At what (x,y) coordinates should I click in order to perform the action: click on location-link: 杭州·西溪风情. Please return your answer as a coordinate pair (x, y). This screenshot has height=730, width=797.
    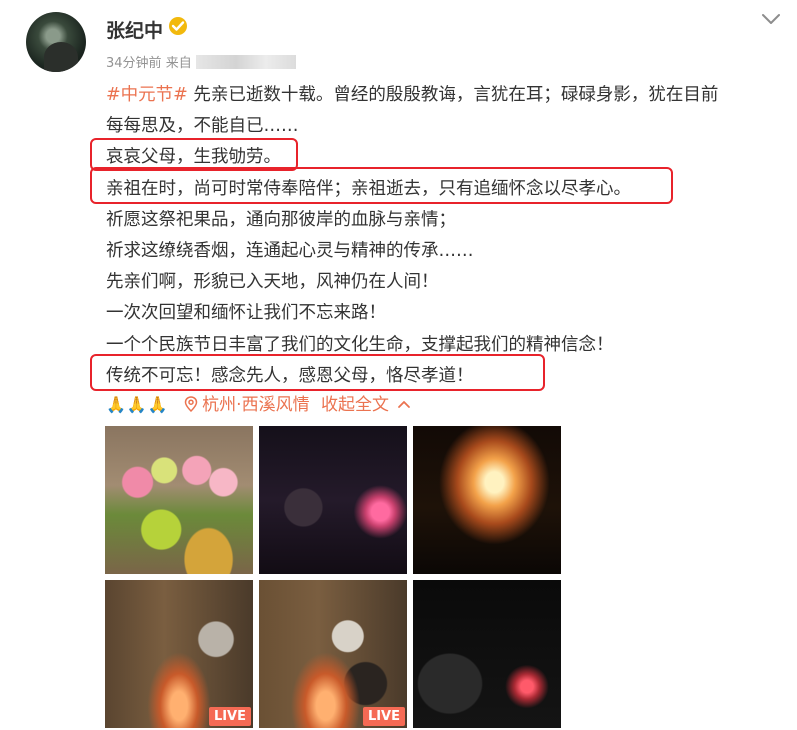
    Looking at the image, I should click on (247, 405).